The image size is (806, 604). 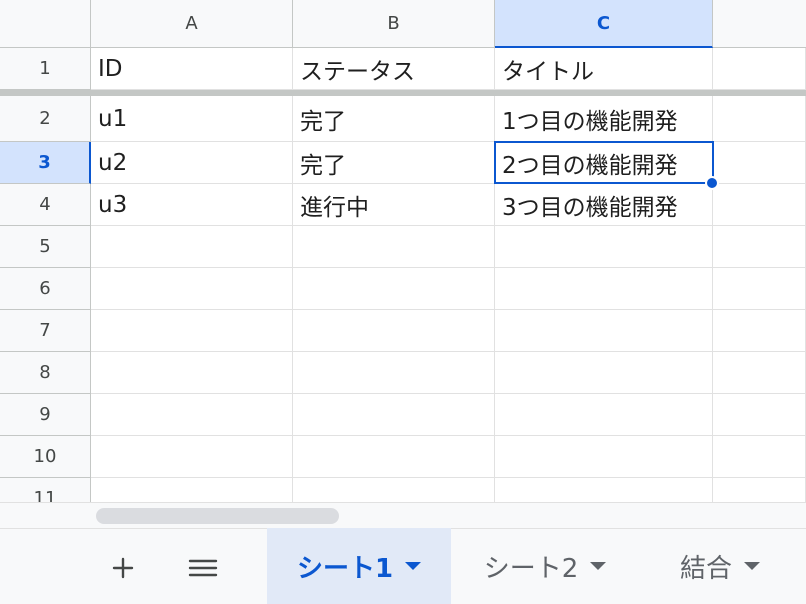 I want to click on cell-c7, so click(x=604, y=331).